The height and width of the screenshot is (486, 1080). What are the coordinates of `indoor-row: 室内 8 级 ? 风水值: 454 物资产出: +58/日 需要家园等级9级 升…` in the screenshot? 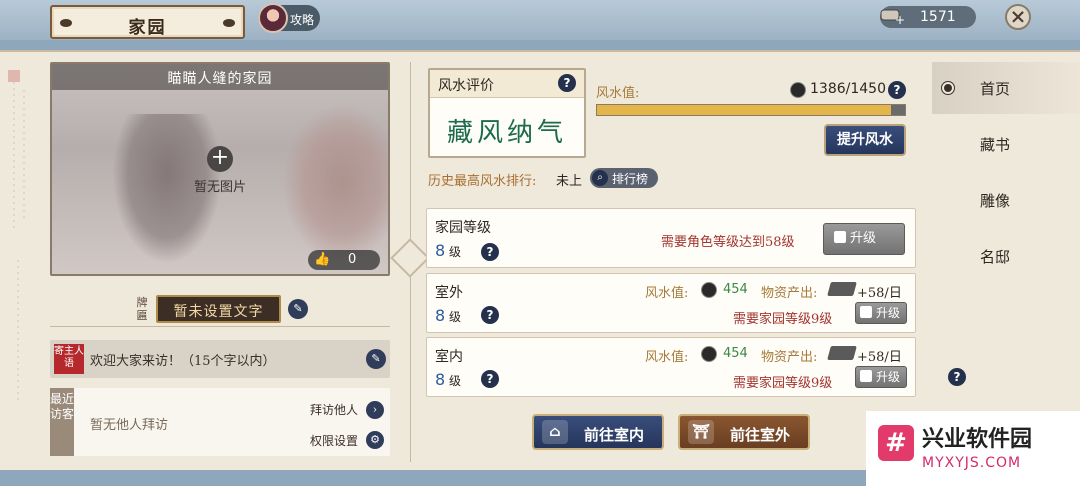 It's located at (671, 367).